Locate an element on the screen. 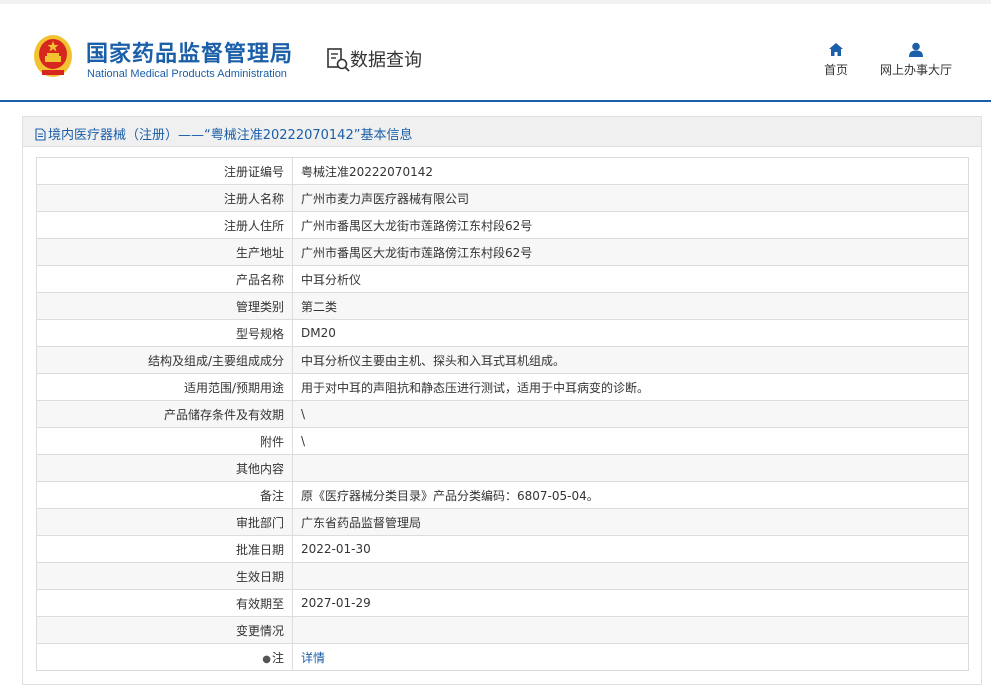 This screenshot has width=991, height=695. panel-header: 境内医疗器械（注册）——“粤械注准20222070142”基本信息 is located at coordinates (502, 132).